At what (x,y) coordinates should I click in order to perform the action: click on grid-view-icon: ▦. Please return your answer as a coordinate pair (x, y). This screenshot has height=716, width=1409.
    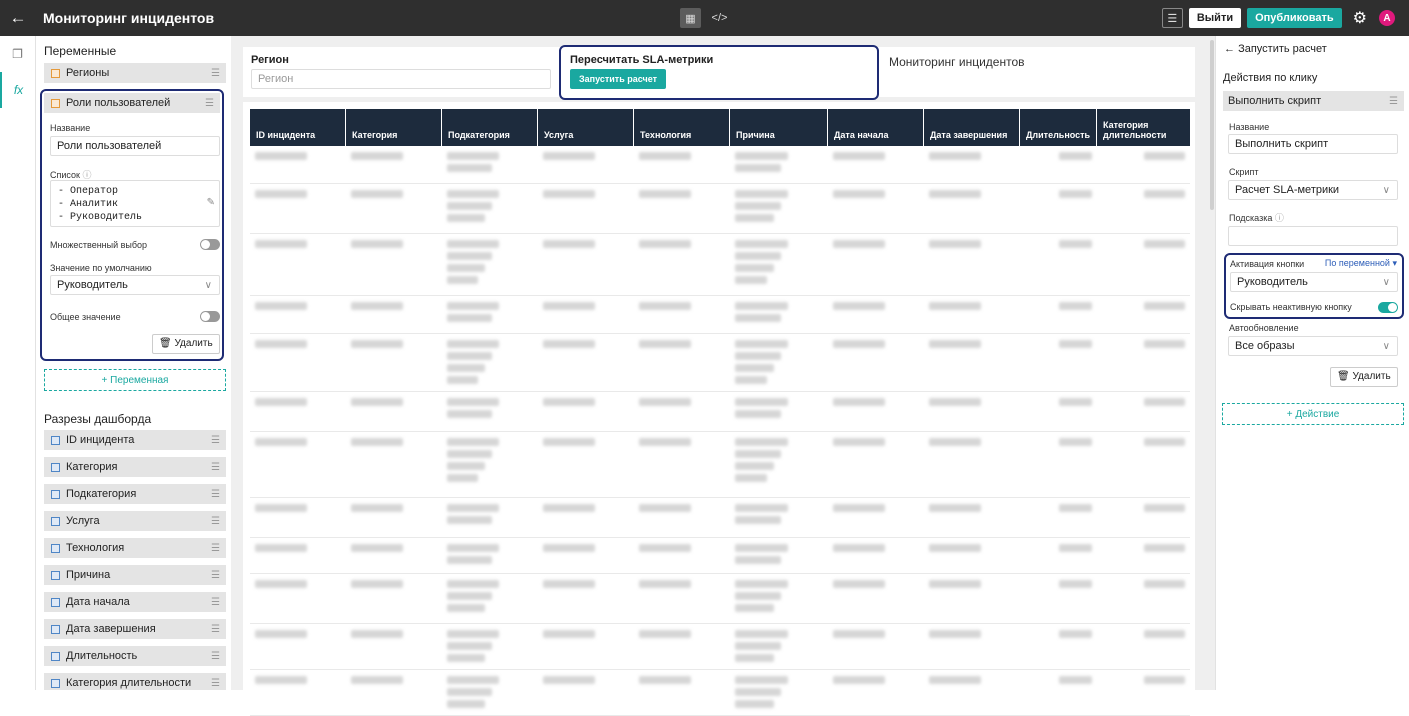
    Looking at the image, I should click on (690, 18).